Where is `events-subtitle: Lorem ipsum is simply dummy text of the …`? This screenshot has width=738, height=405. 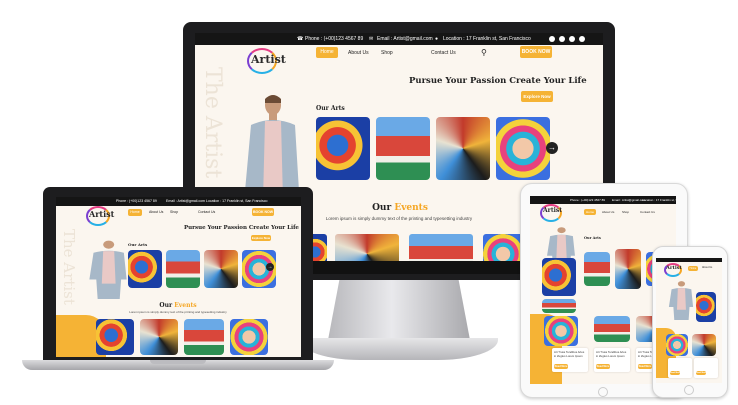 events-subtitle: Lorem ipsum is simply dummy text of the … is located at coordinates (399, 218).